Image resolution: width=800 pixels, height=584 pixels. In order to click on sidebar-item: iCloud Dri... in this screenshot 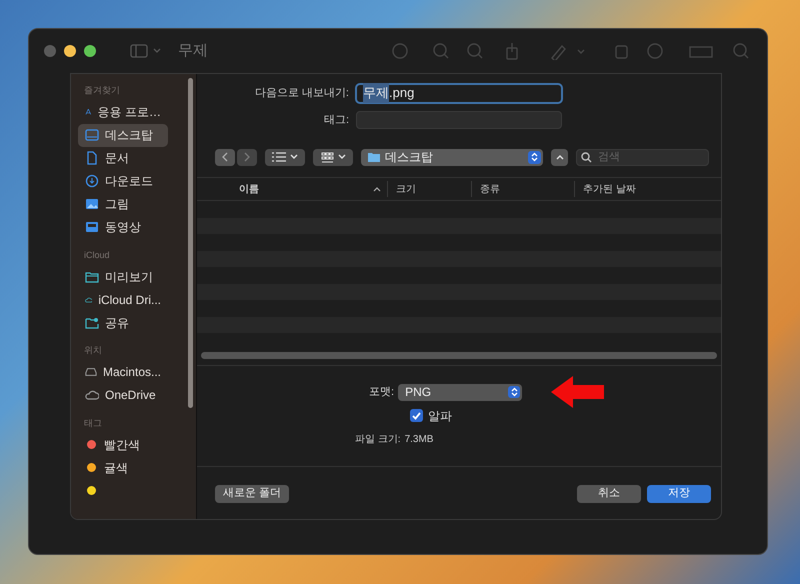, I will do `click(123, 299)`.